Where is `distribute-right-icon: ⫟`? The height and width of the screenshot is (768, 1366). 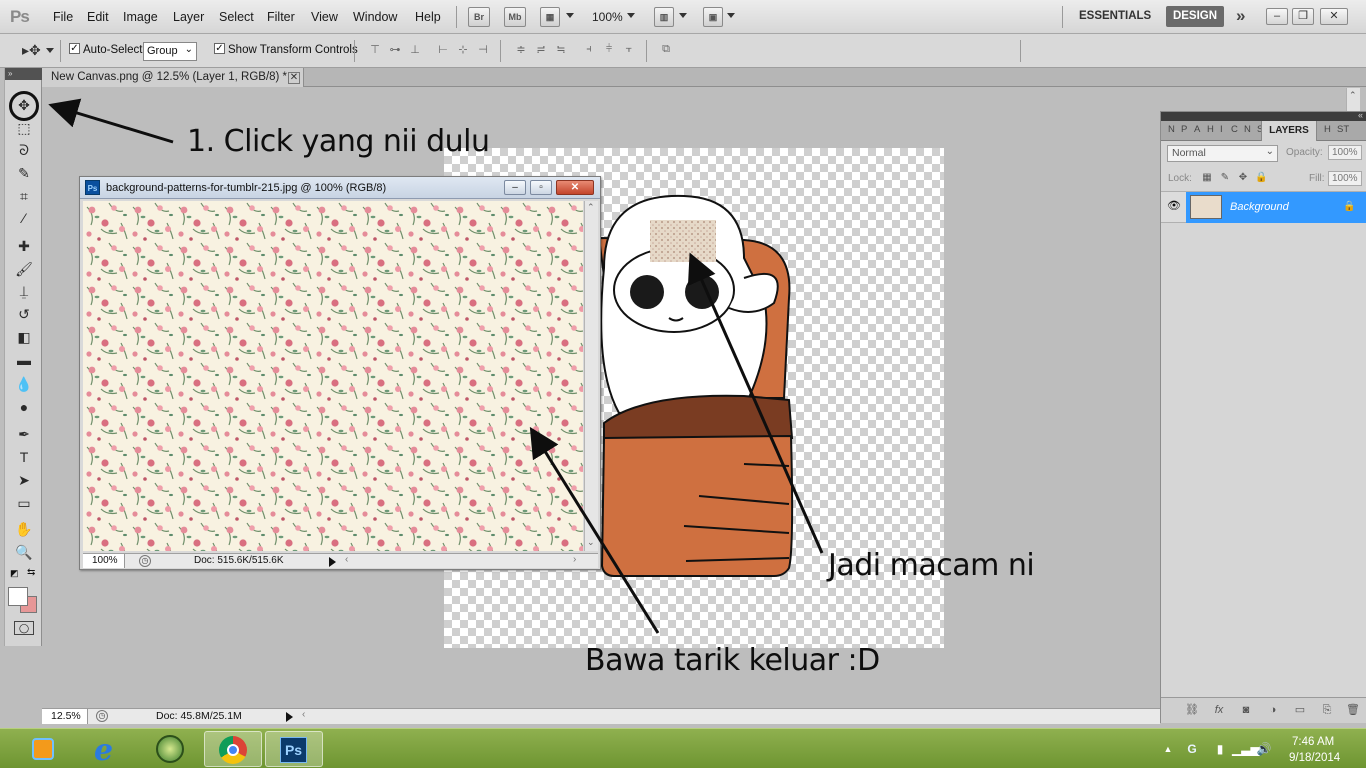
distribute-right-icon: ⫟ is located at coordinates (629, 50).